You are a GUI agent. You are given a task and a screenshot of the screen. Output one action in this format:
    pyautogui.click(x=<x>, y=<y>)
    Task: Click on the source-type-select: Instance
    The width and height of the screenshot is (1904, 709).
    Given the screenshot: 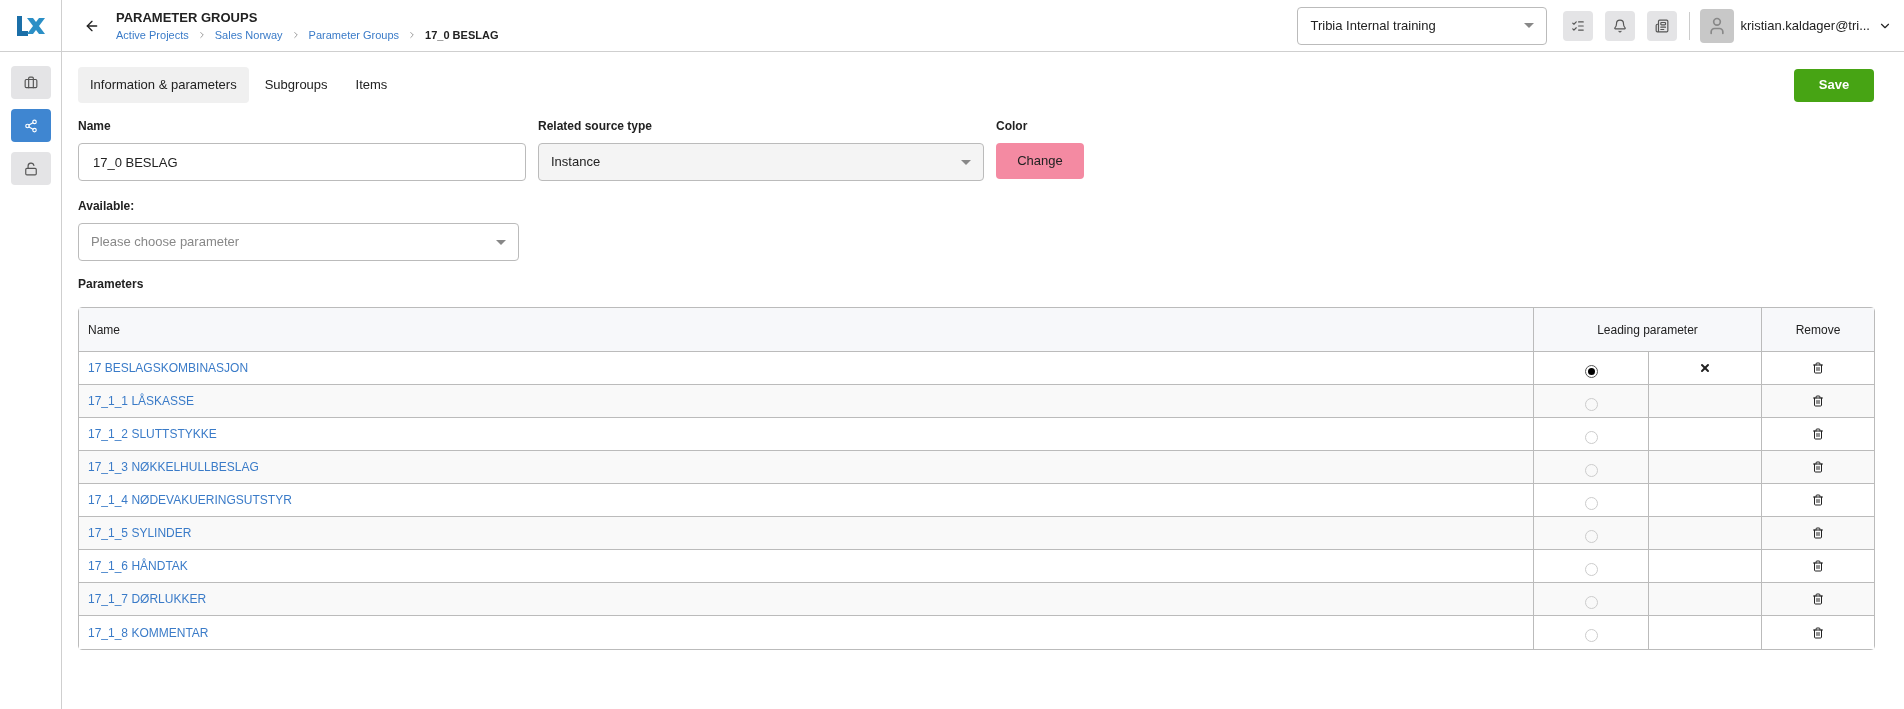 What is the action you would take?
    pyautogui.click(x=761, y=162)
    